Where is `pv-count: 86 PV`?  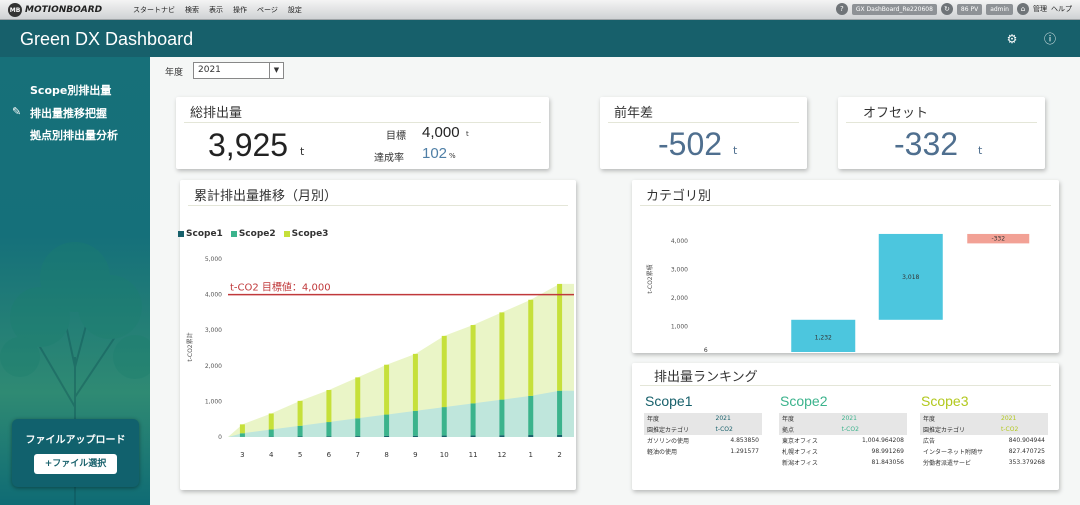 pv-count: 86 PV is located at coordinates (969, 9).